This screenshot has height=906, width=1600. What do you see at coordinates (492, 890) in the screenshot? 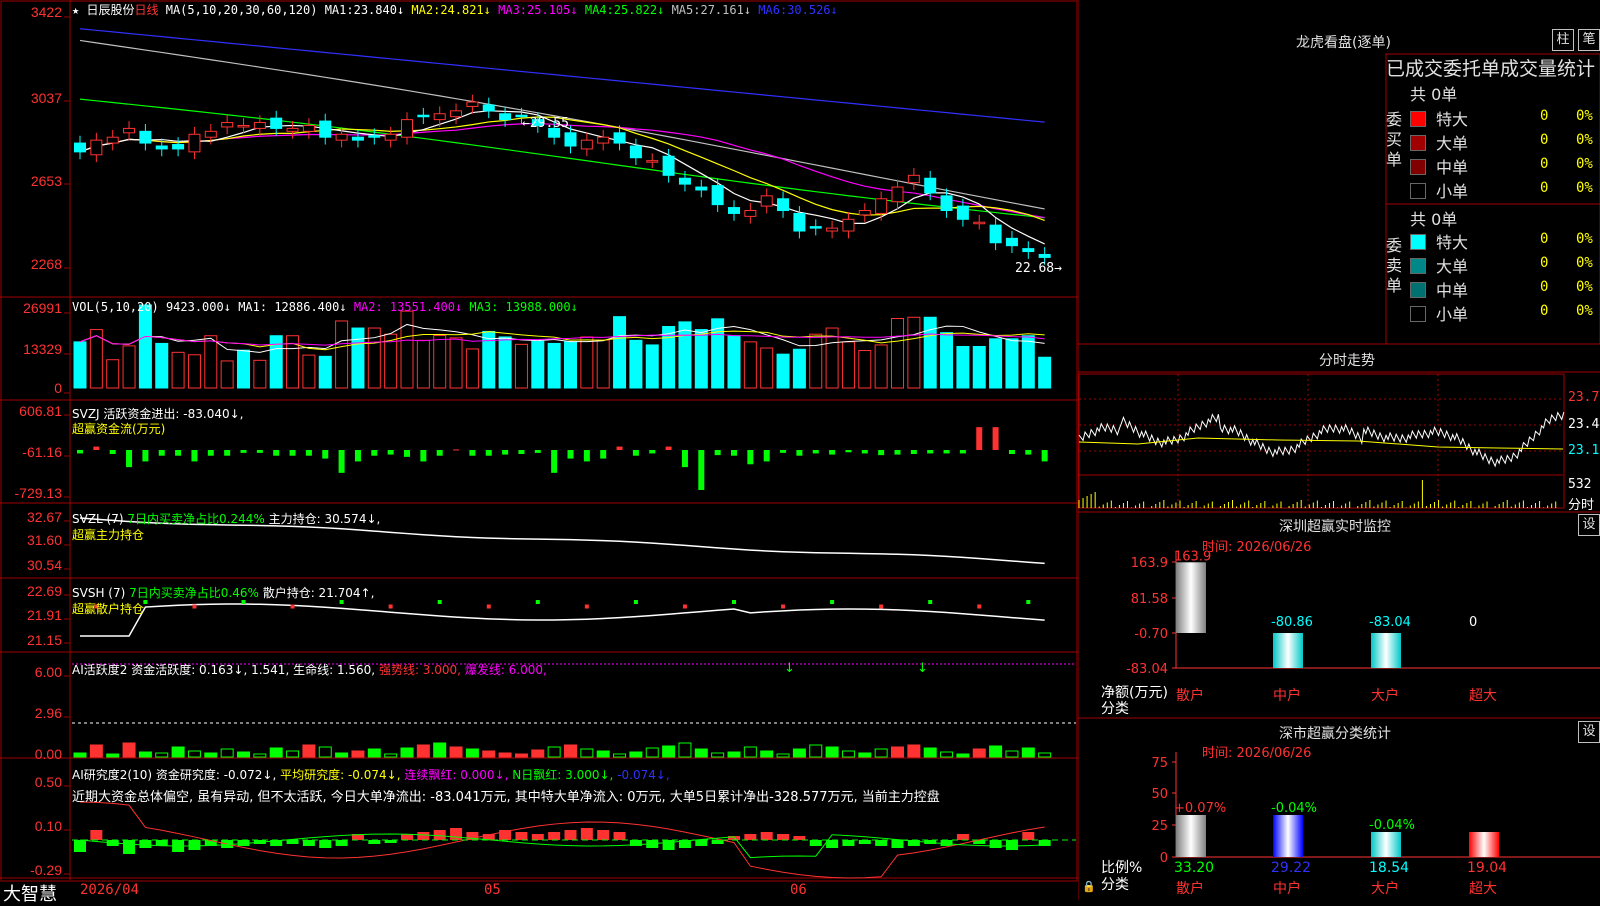
I see `x-axis-label: 05` at bounding box center [492, 890].